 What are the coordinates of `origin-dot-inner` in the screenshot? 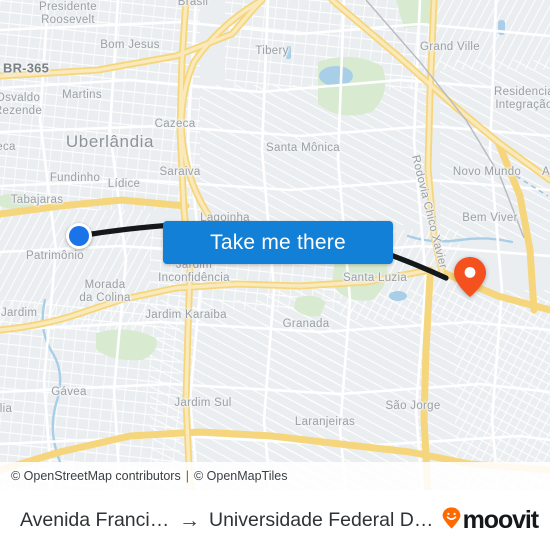 It's located at (79, 236).